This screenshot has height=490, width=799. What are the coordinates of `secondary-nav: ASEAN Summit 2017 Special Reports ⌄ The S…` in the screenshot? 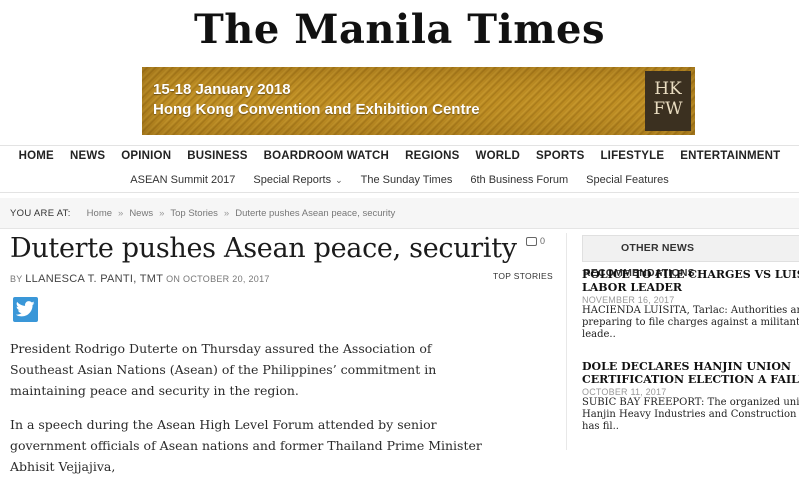 It's located at (399, 180).